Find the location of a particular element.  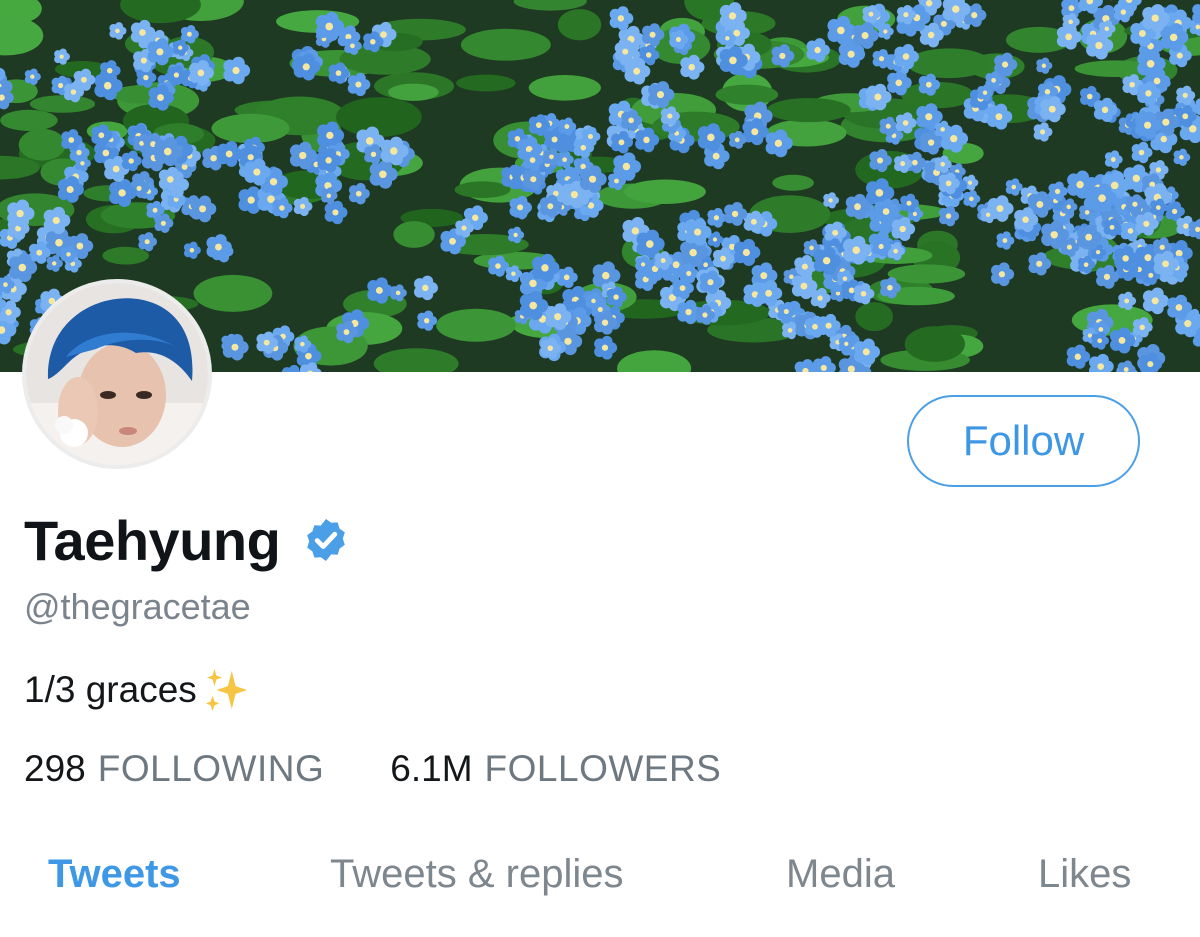

verified-badge-icon is located at coordinates (326, 540).